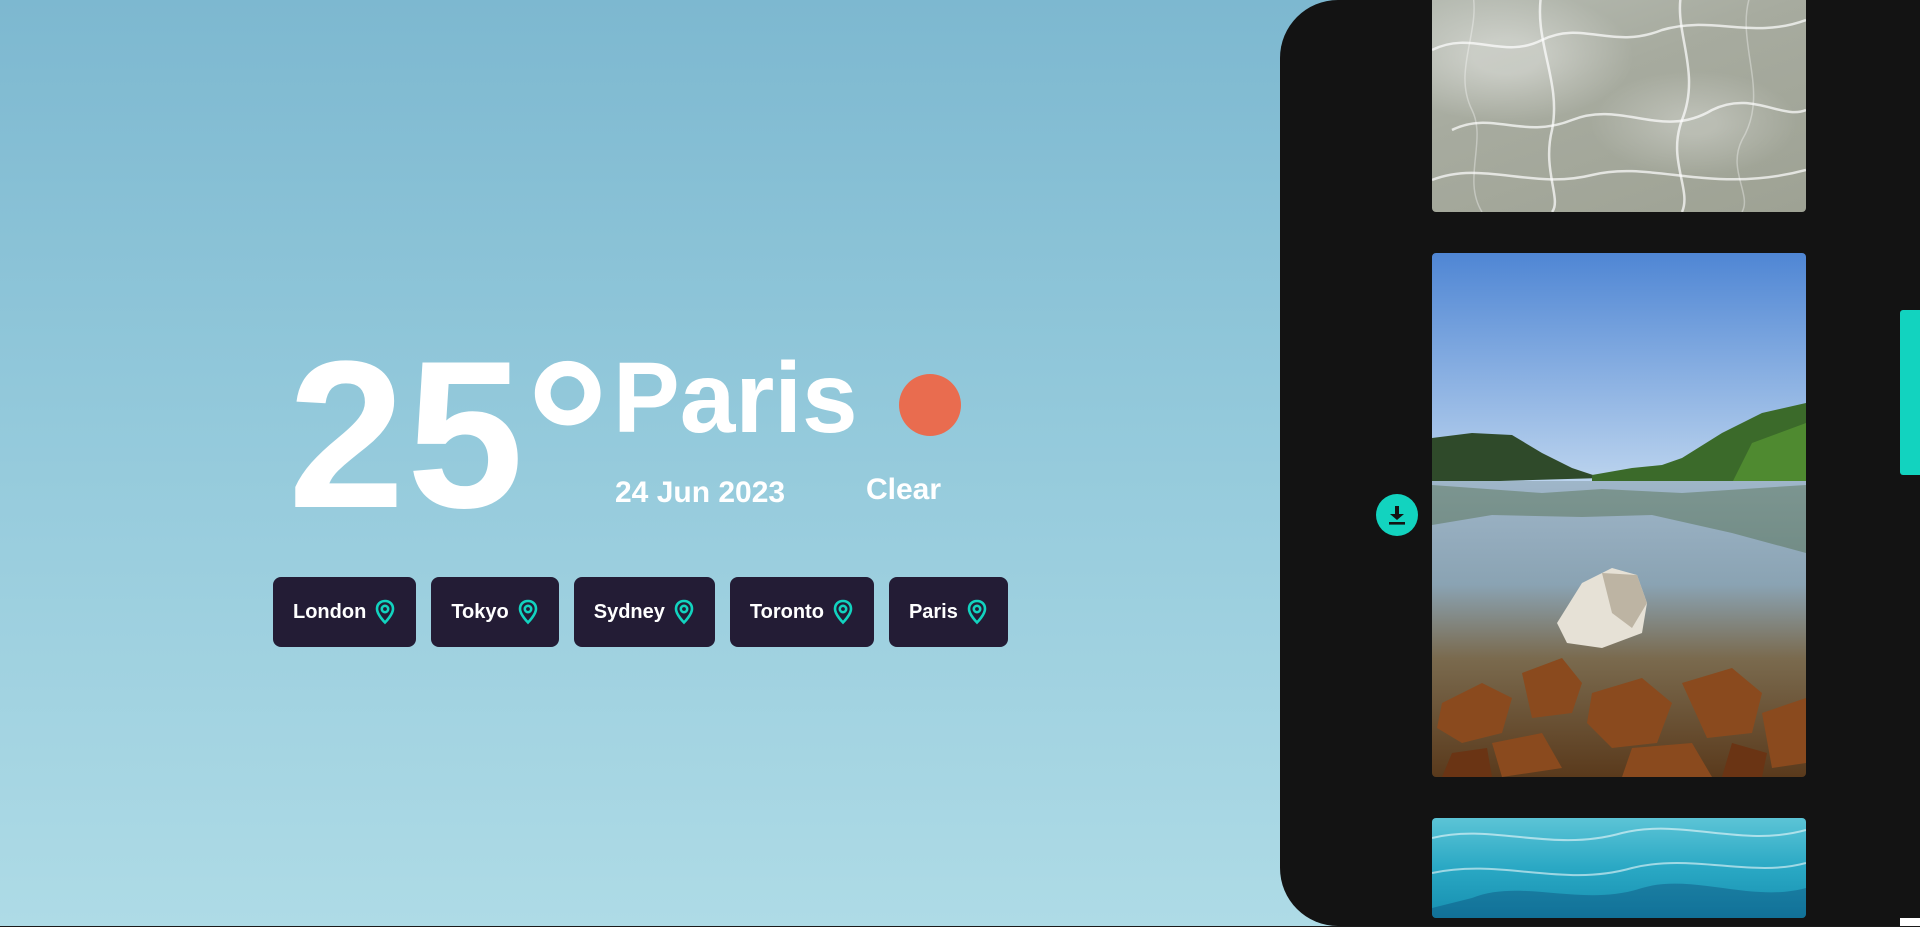 The image size is (1920, 927). What do you see at coordinates (700, 492) in the screenshot?
I see `date: 24 Jun 2023` at bounding box center [700, 492].